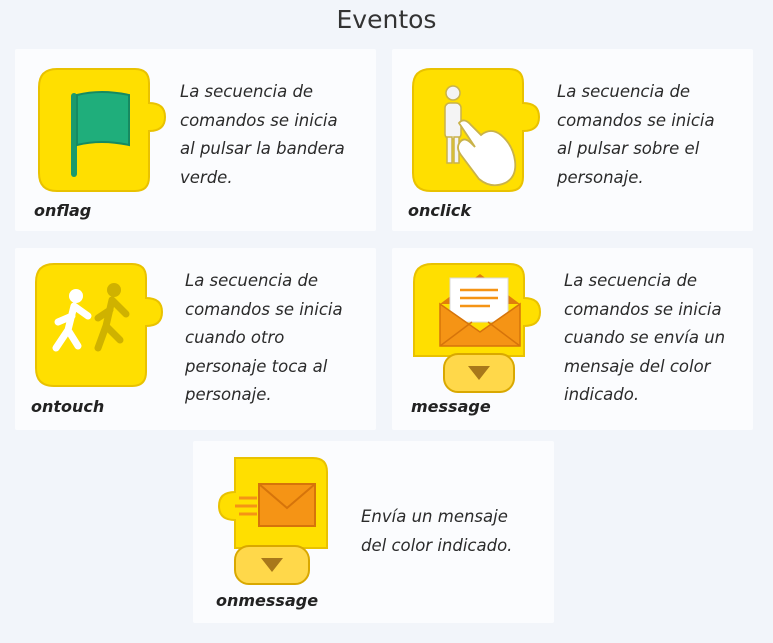  I want to click on onclick-block, so click(475, 130).